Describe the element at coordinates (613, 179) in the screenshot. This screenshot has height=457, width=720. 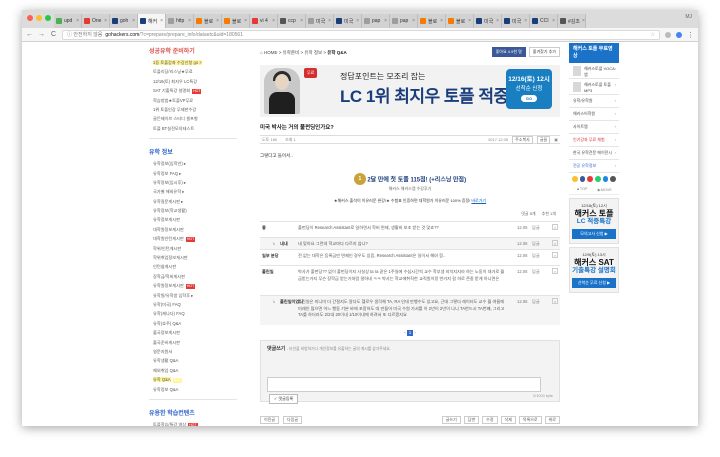
I see `instagram-icon` at that location.